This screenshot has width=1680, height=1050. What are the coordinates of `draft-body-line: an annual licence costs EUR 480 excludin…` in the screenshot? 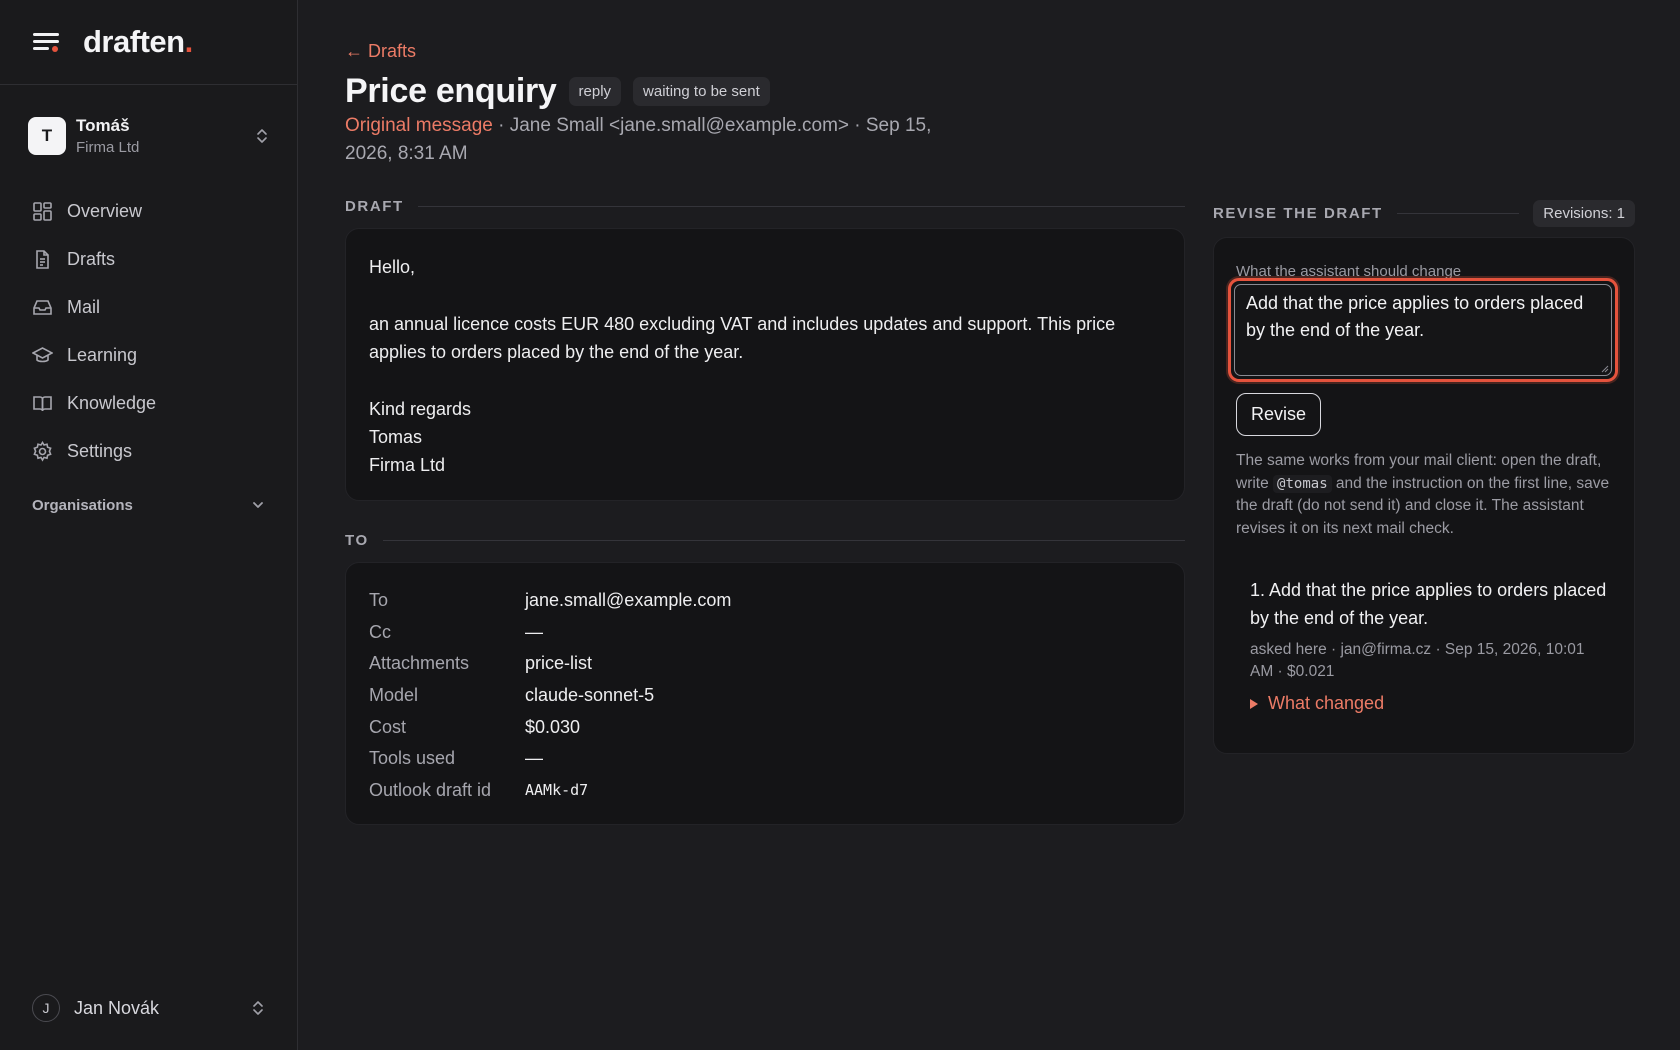 It's located at (742, 324).